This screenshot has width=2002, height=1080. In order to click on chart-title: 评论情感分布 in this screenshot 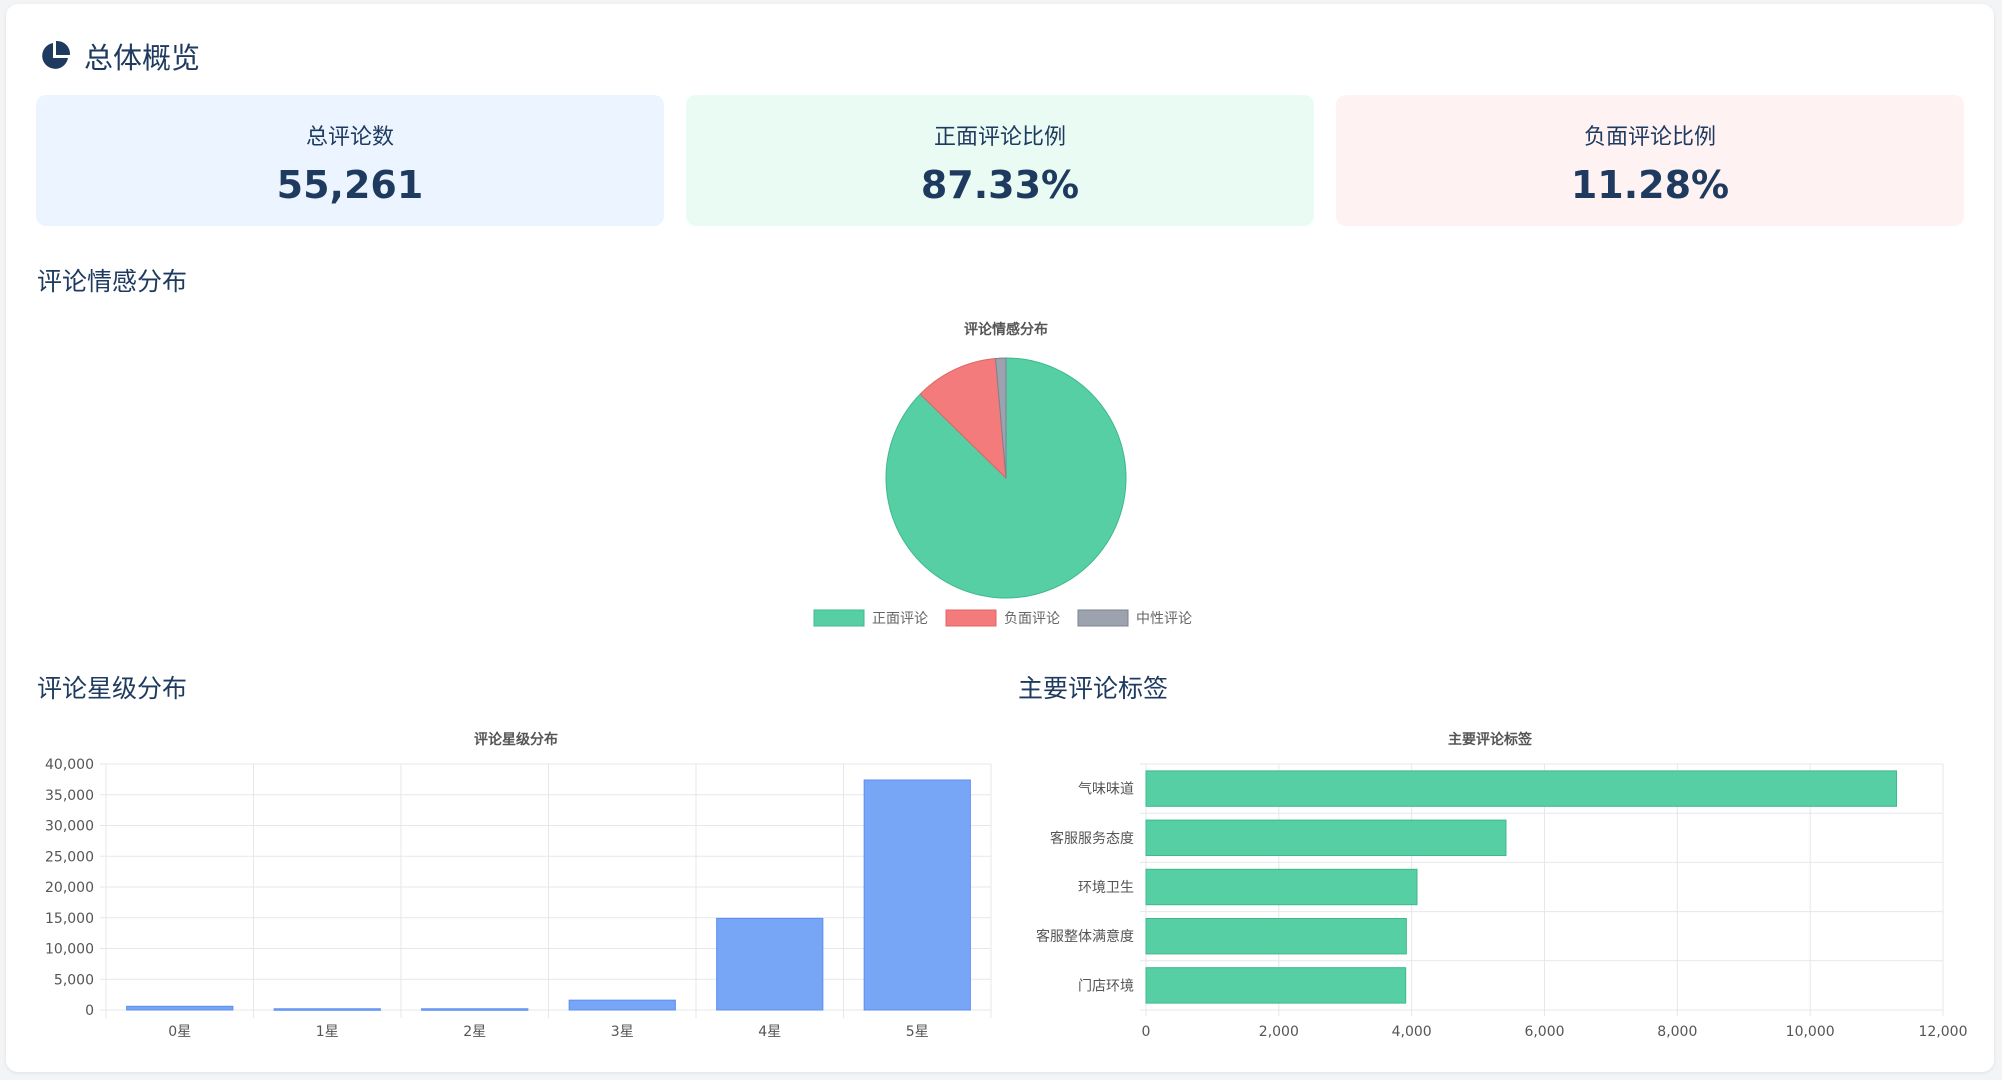, I will do `click(1006, 329)`.